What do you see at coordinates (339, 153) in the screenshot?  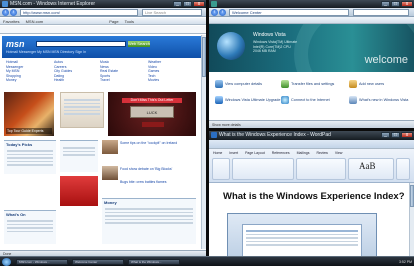 I see `tab-view: View` at bounding box center [339, 153].